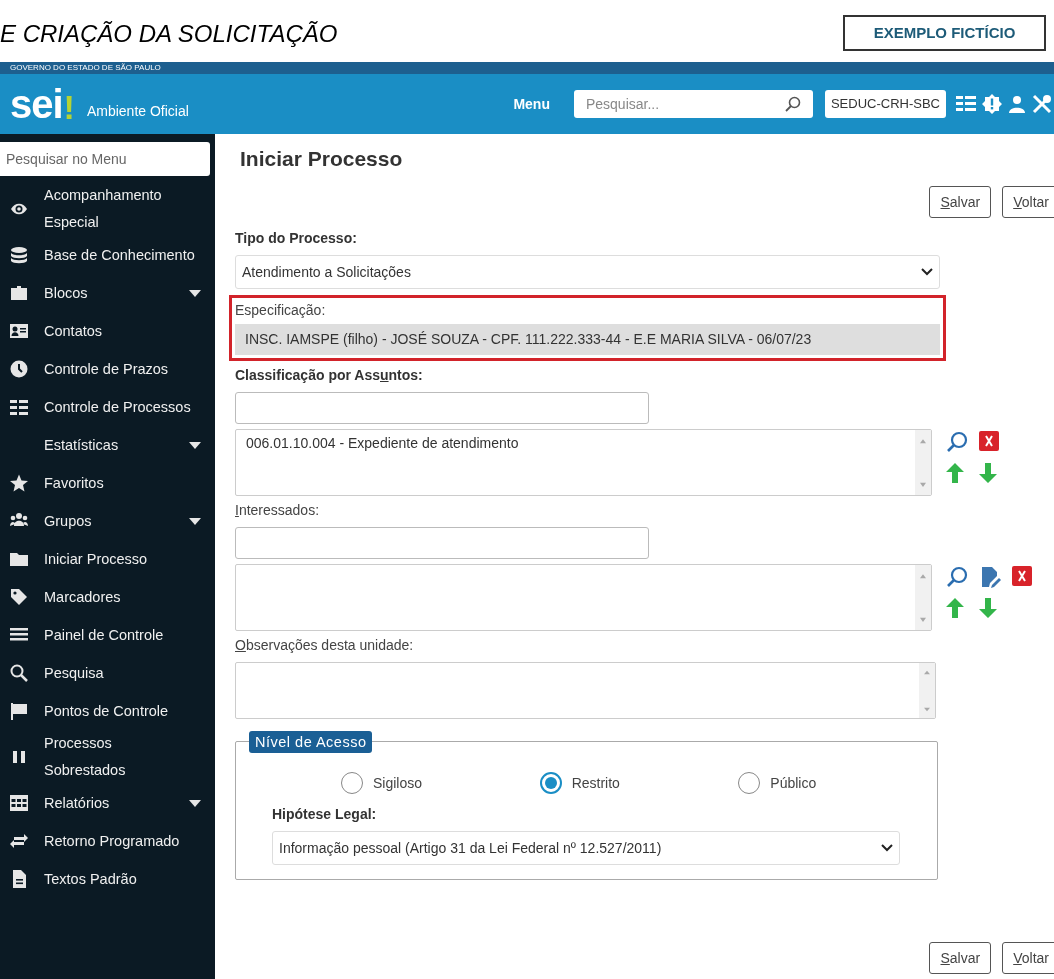 This screenshot has height=979, width=1054. I want to click on database-icon, so click(19, 255).